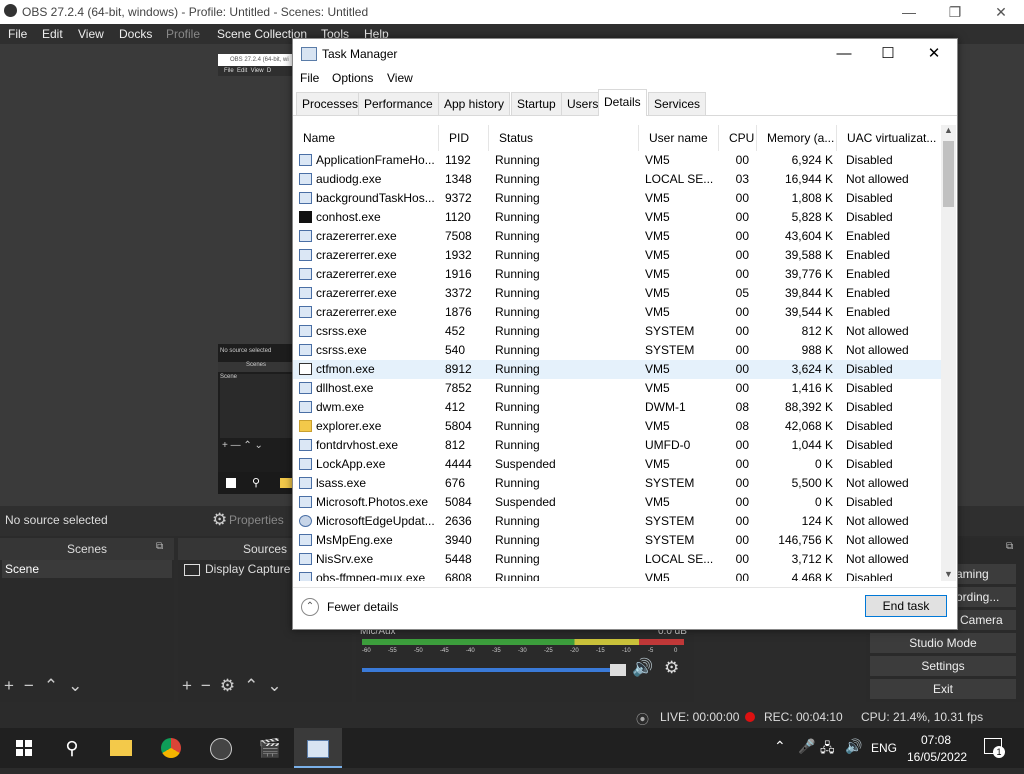 This screenshot has width=1024, height=774. Describe the element at coordinates (87, 569) in the screenshot. I see `scene-item: Scene` at that location.